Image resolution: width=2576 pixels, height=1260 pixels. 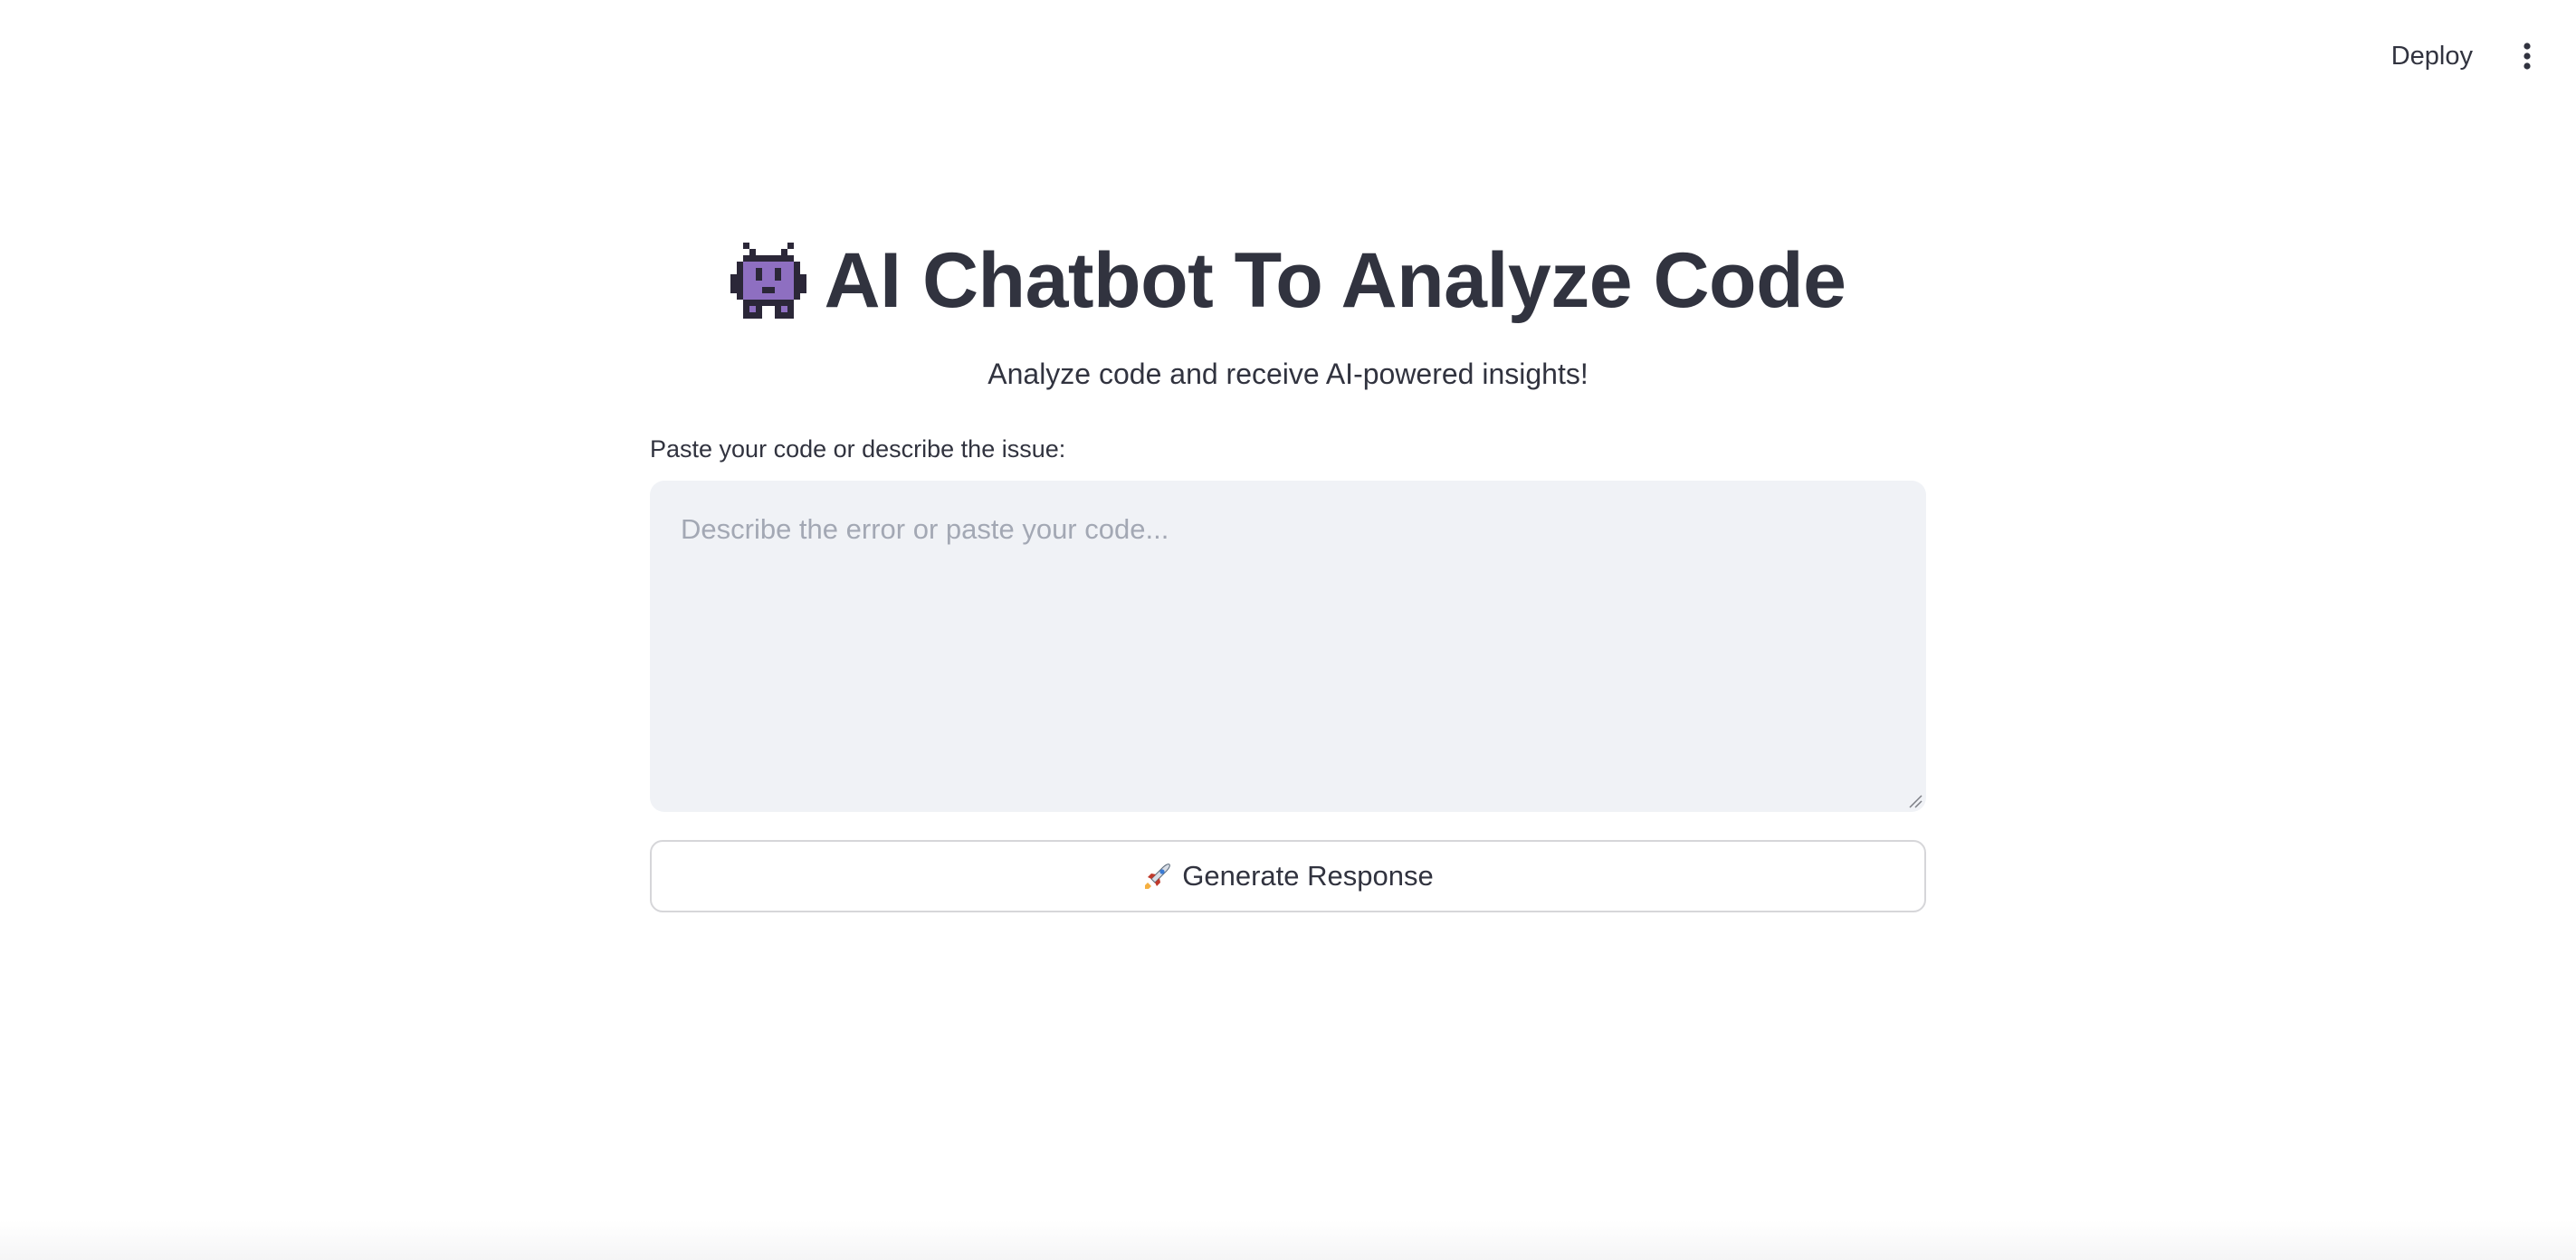 What do you see at coordinates (1288, 1240) in the screenshot?
I see `bottom-fade` at bounding box center [1288, 1240].